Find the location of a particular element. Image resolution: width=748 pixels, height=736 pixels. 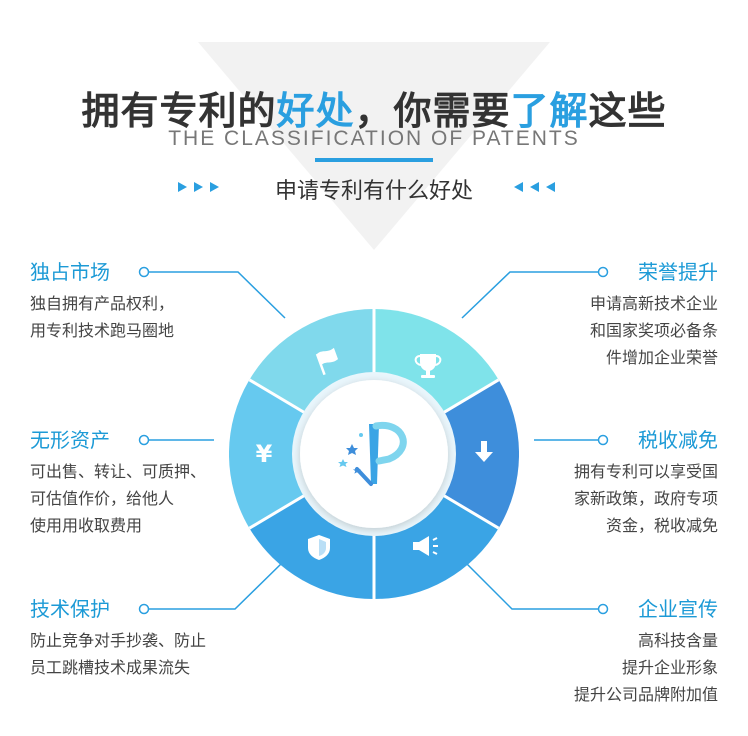

feature-title: 企业宣传 is located at coordinates (678, 609).